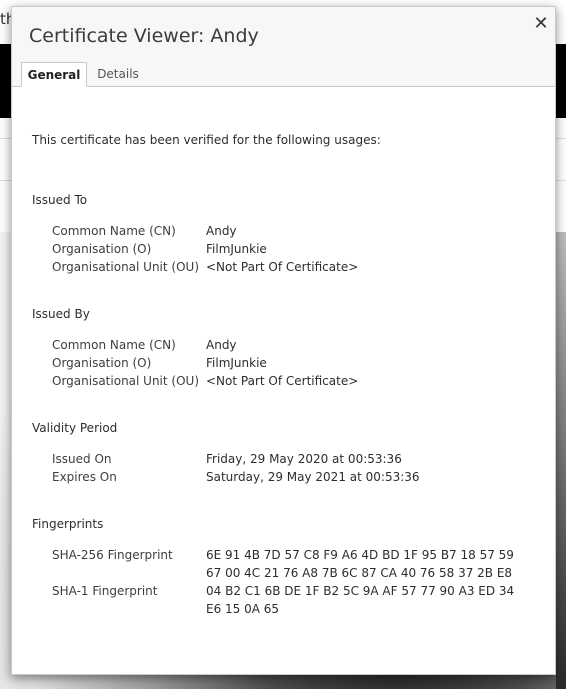  What do you see at coordinates (60, 200) in the screenshot?
I see `section-heading-issued-to: Issued To` at bounding box center [60, 200].